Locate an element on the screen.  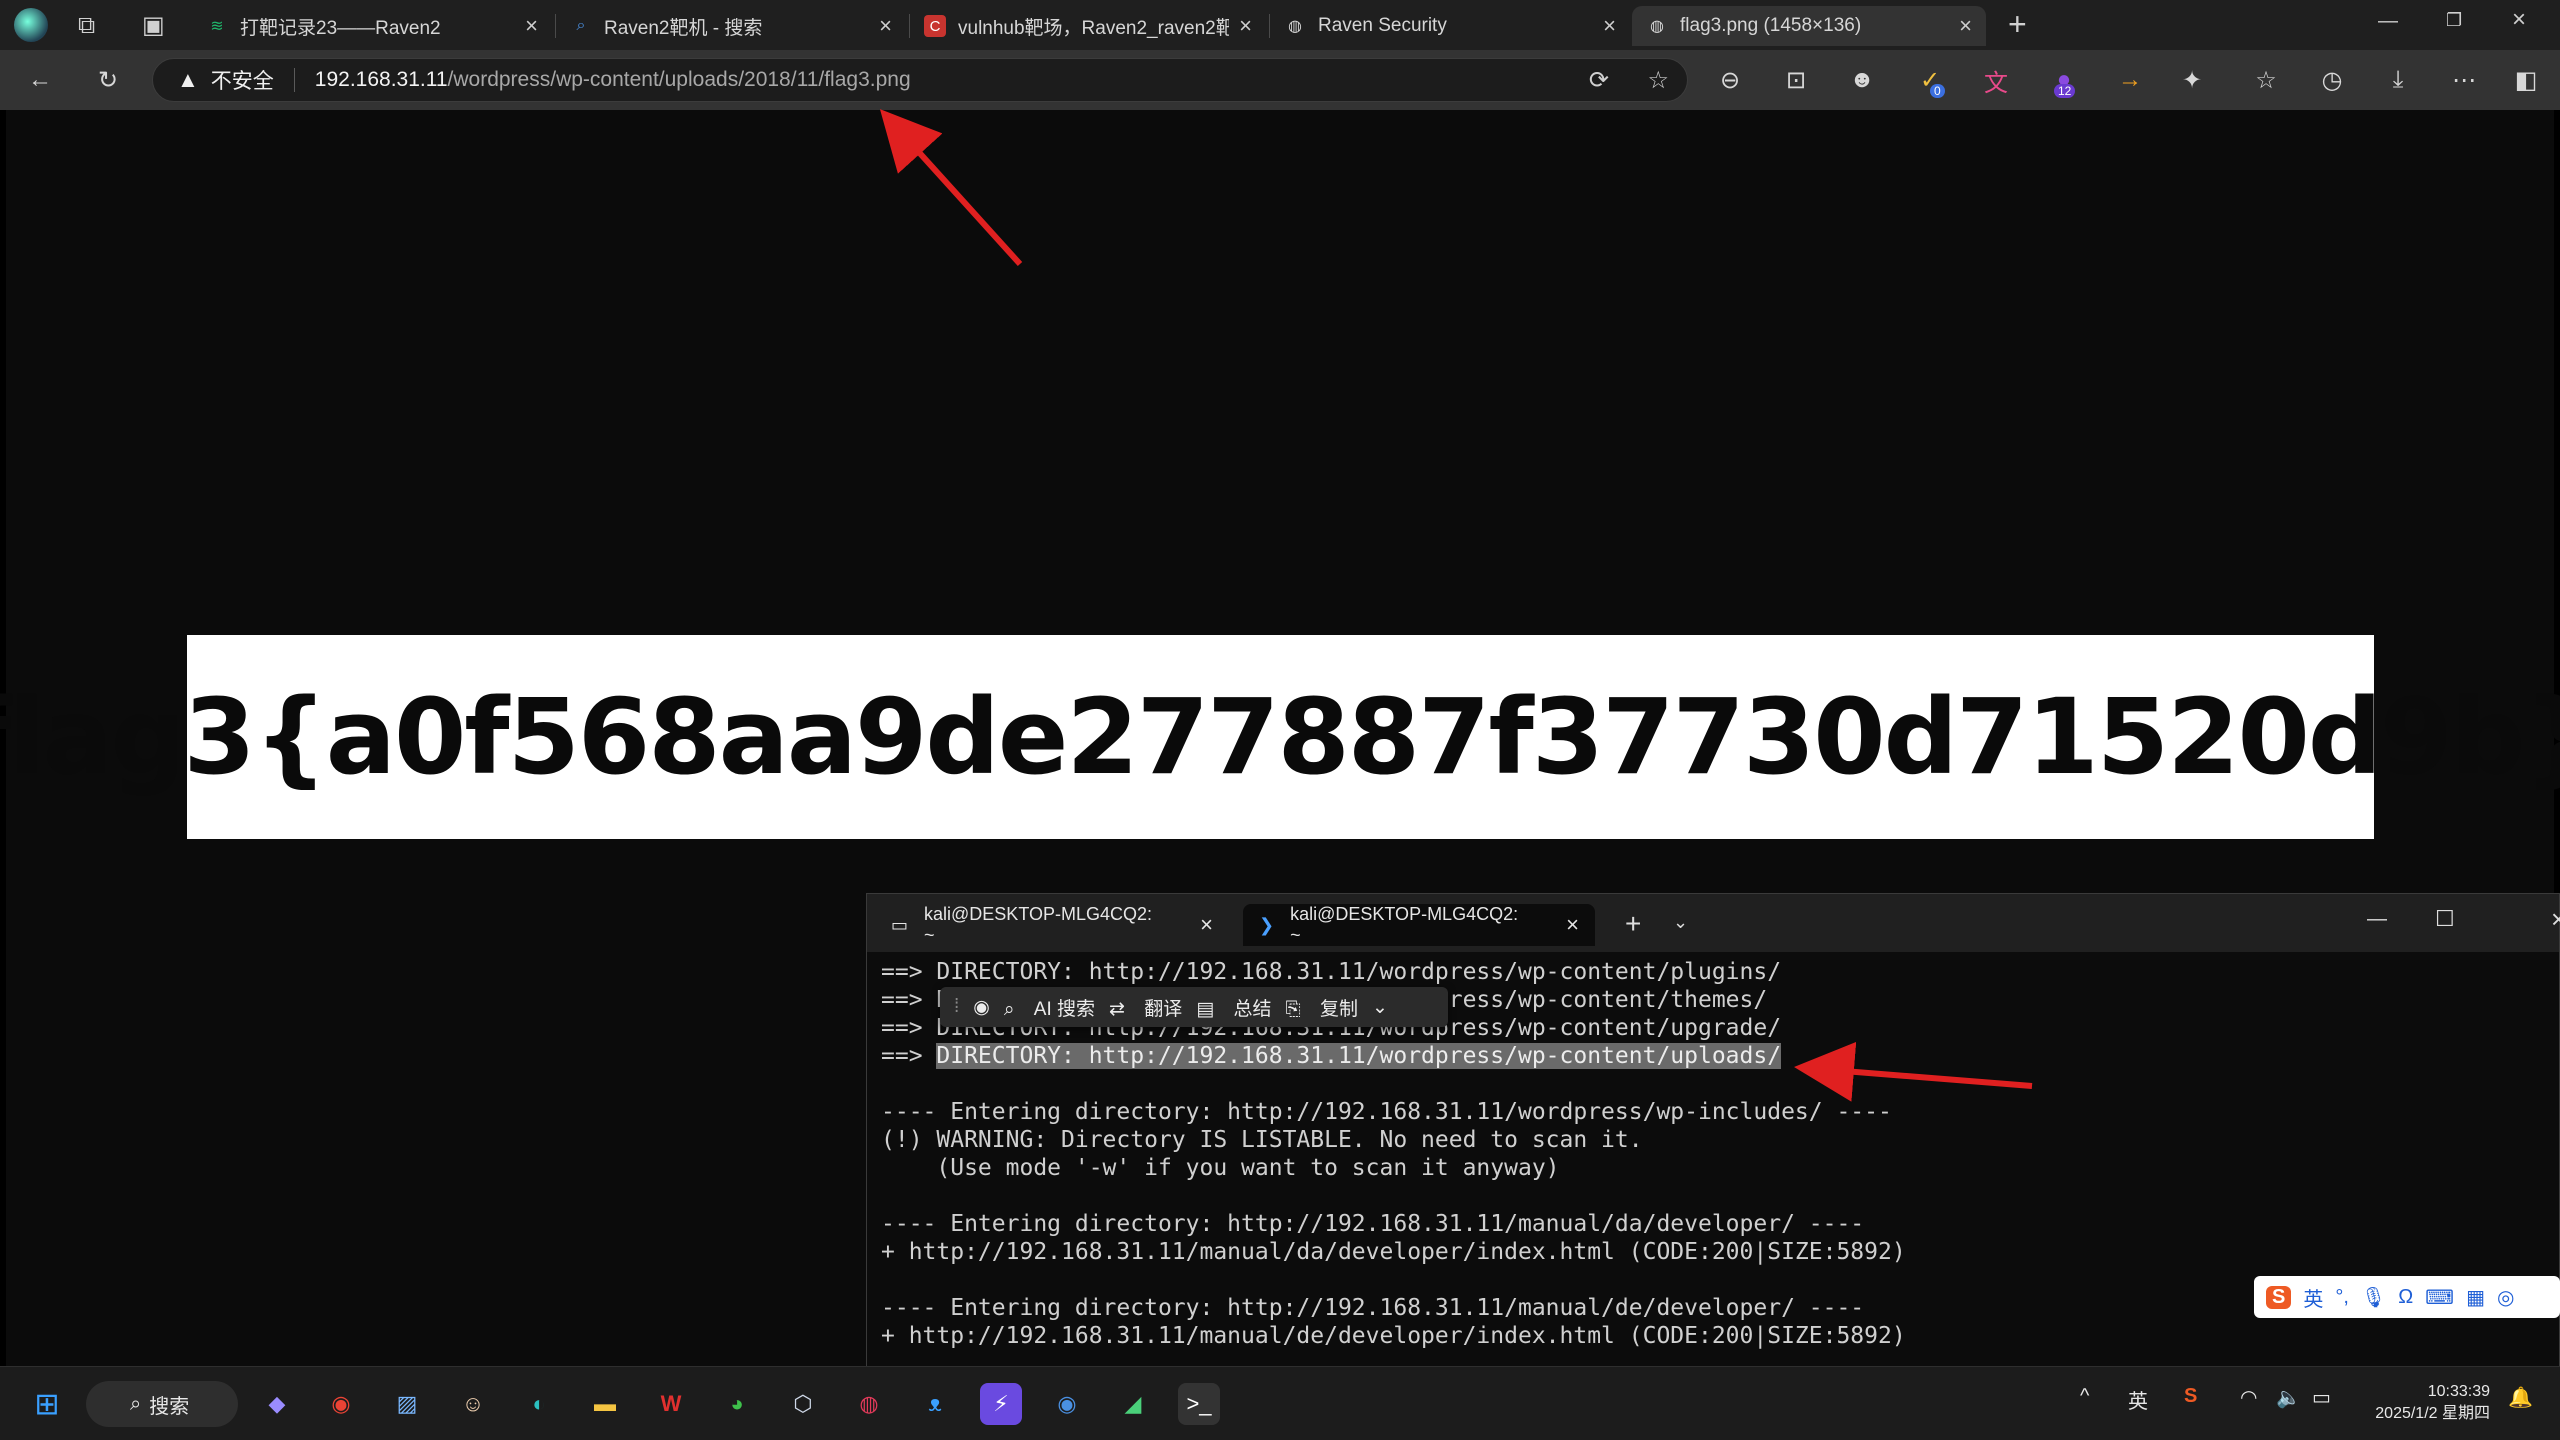
terminal-tab-1-active: ❯ kali@DESKTOP-MLG4CQ2: ~ × is located at coordinates (1419, 925).